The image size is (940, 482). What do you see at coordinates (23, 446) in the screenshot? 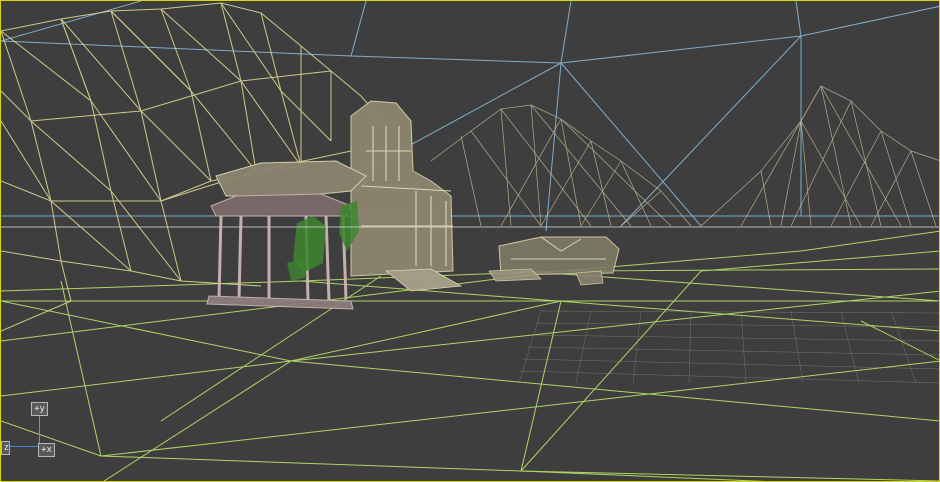
I see `z-axis-line` at bounding box center [23, 446].